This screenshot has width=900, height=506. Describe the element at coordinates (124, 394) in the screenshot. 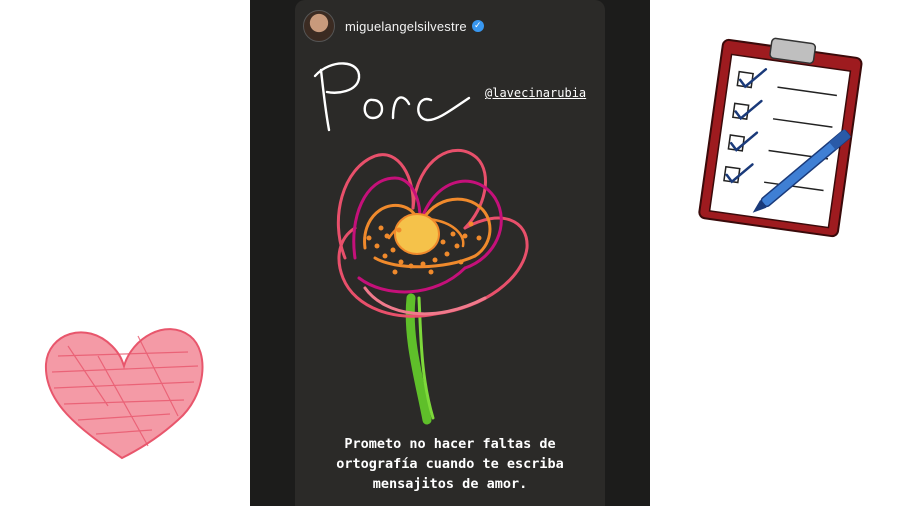

I see `heart-doodle-icon` at that location.